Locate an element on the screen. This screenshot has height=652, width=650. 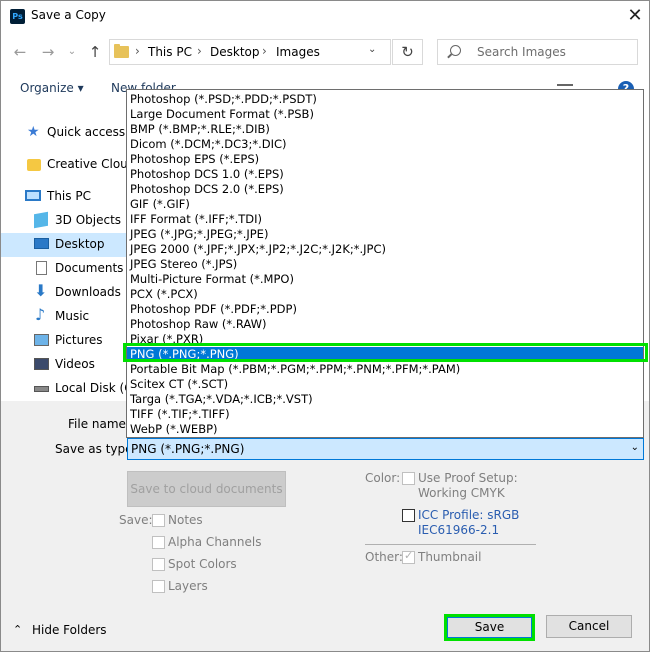
search-input: Search Images is located at coordinates (521, 52).